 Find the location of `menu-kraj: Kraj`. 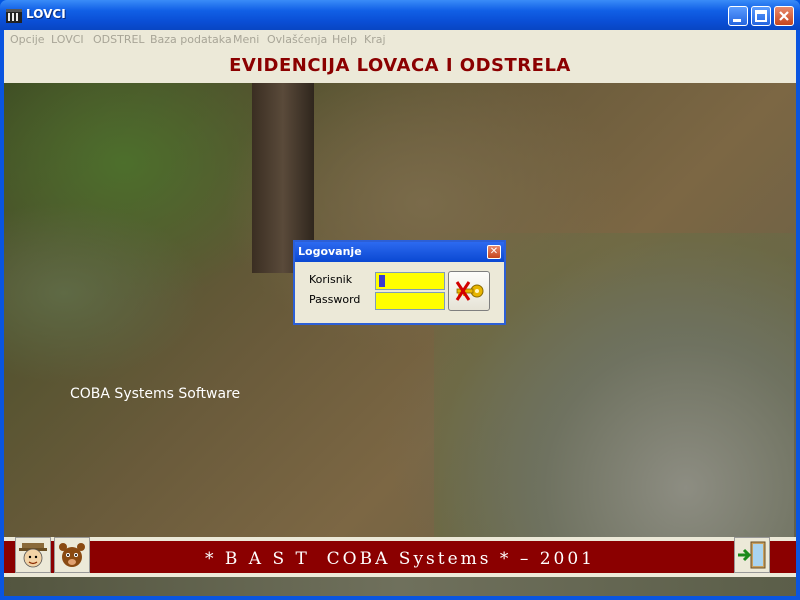

menu-kraj: Kraj is located at coordinates (375, 39).